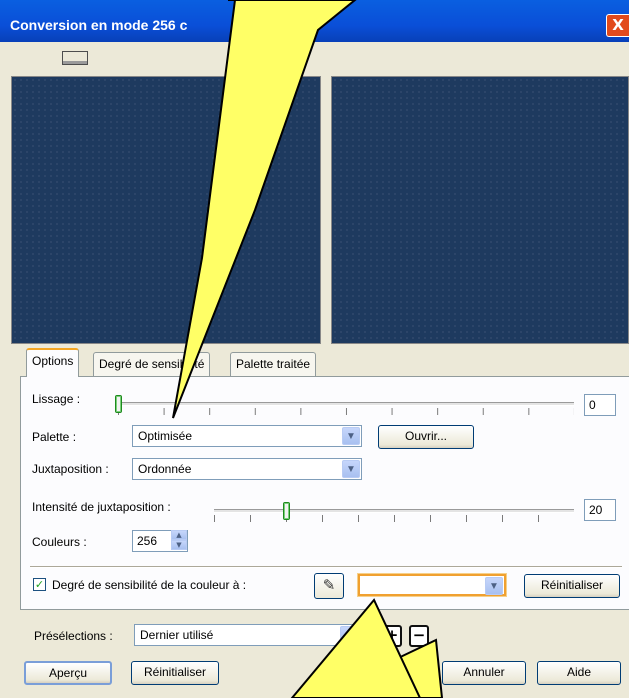 The width and height of the screenshot is (629, 698). I want to click on juxtaposition-value: Ordonnée, so click(165, 469).